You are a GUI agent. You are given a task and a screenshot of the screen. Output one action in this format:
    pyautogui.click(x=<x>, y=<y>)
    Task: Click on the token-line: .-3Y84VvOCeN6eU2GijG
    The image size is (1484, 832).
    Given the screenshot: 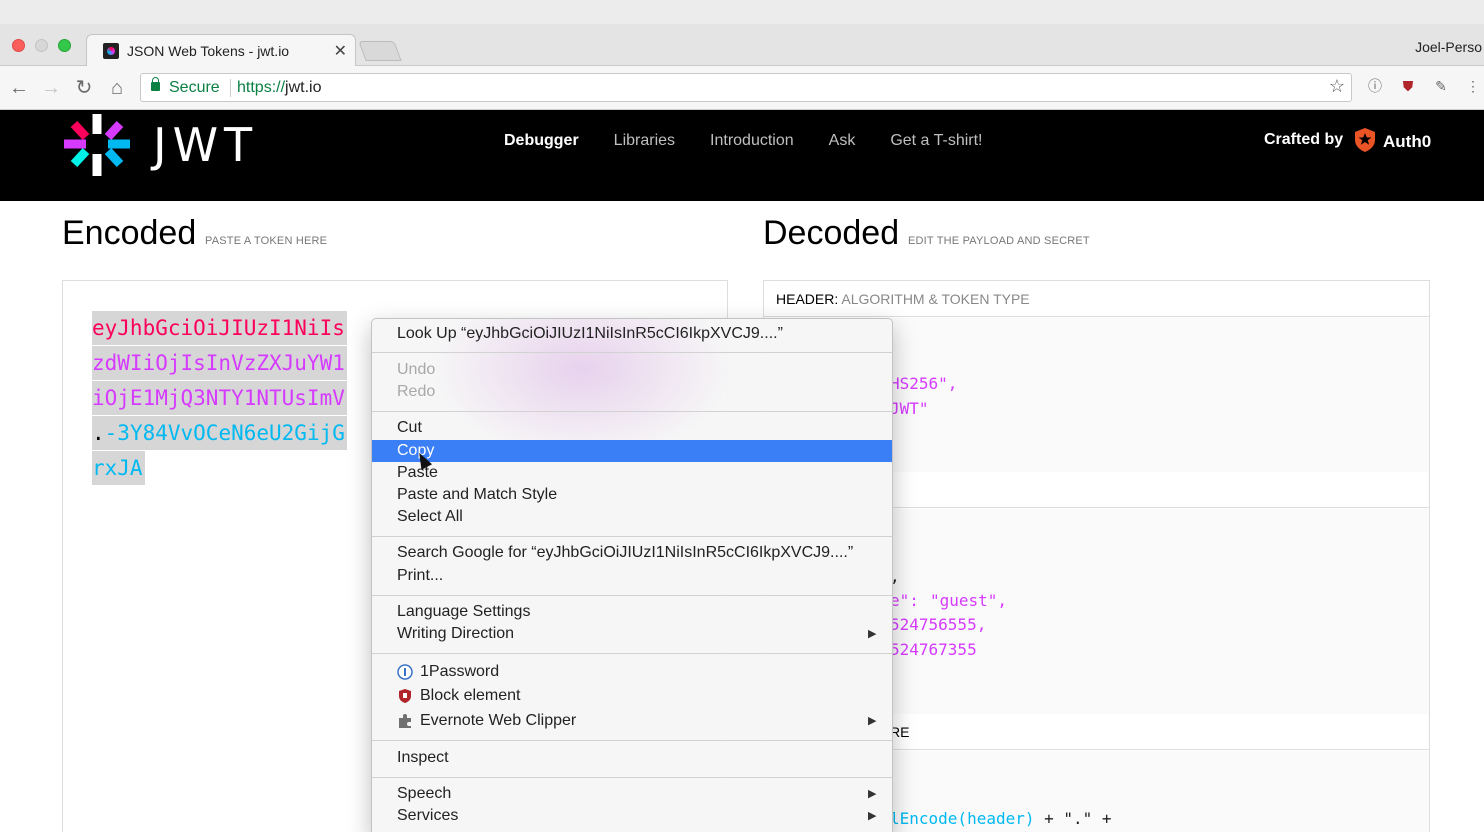 What is the action you would take?
    pyautogui.click(x=219, y=433)
    